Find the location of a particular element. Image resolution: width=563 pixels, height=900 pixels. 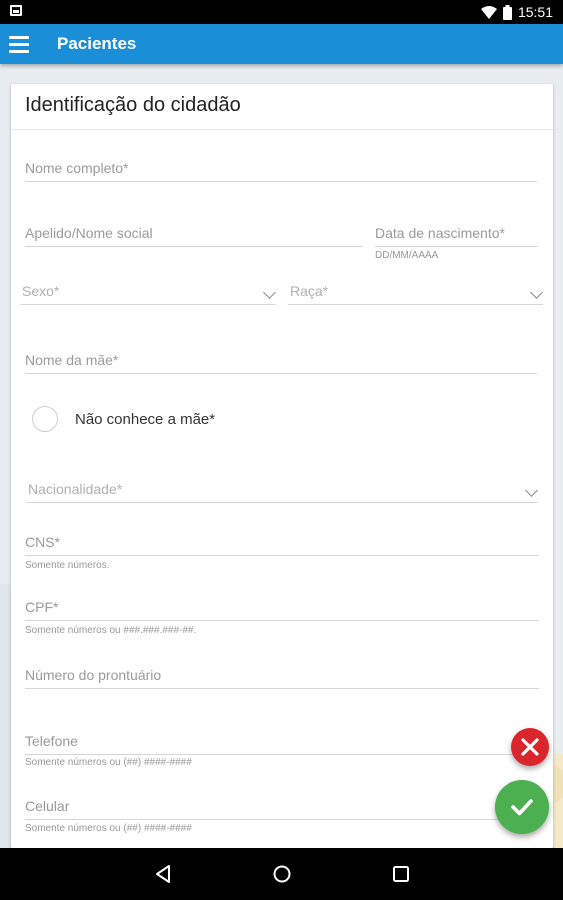

back-icon is located at coordinates (163, 874).